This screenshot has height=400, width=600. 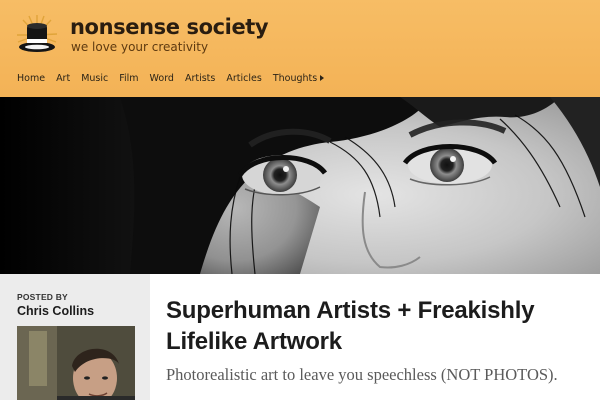 I want to click on posted-by-label: POSTED BY, so click(x=42, y=297).